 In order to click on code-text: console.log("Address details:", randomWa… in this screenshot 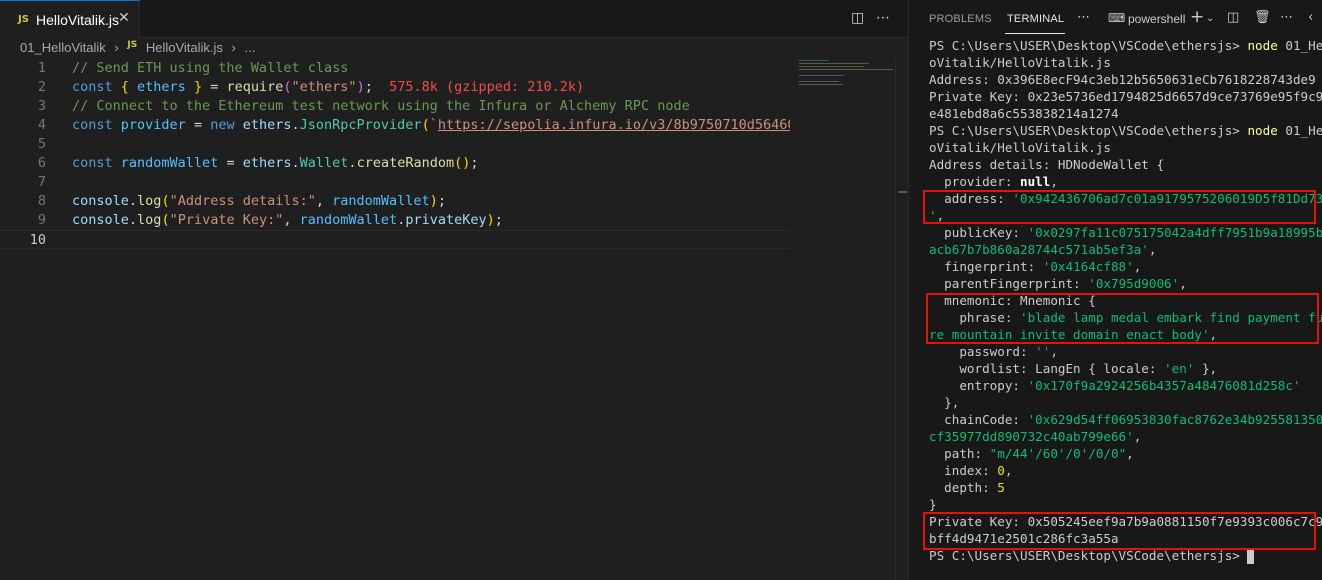, I will do `click(259, 201)`.